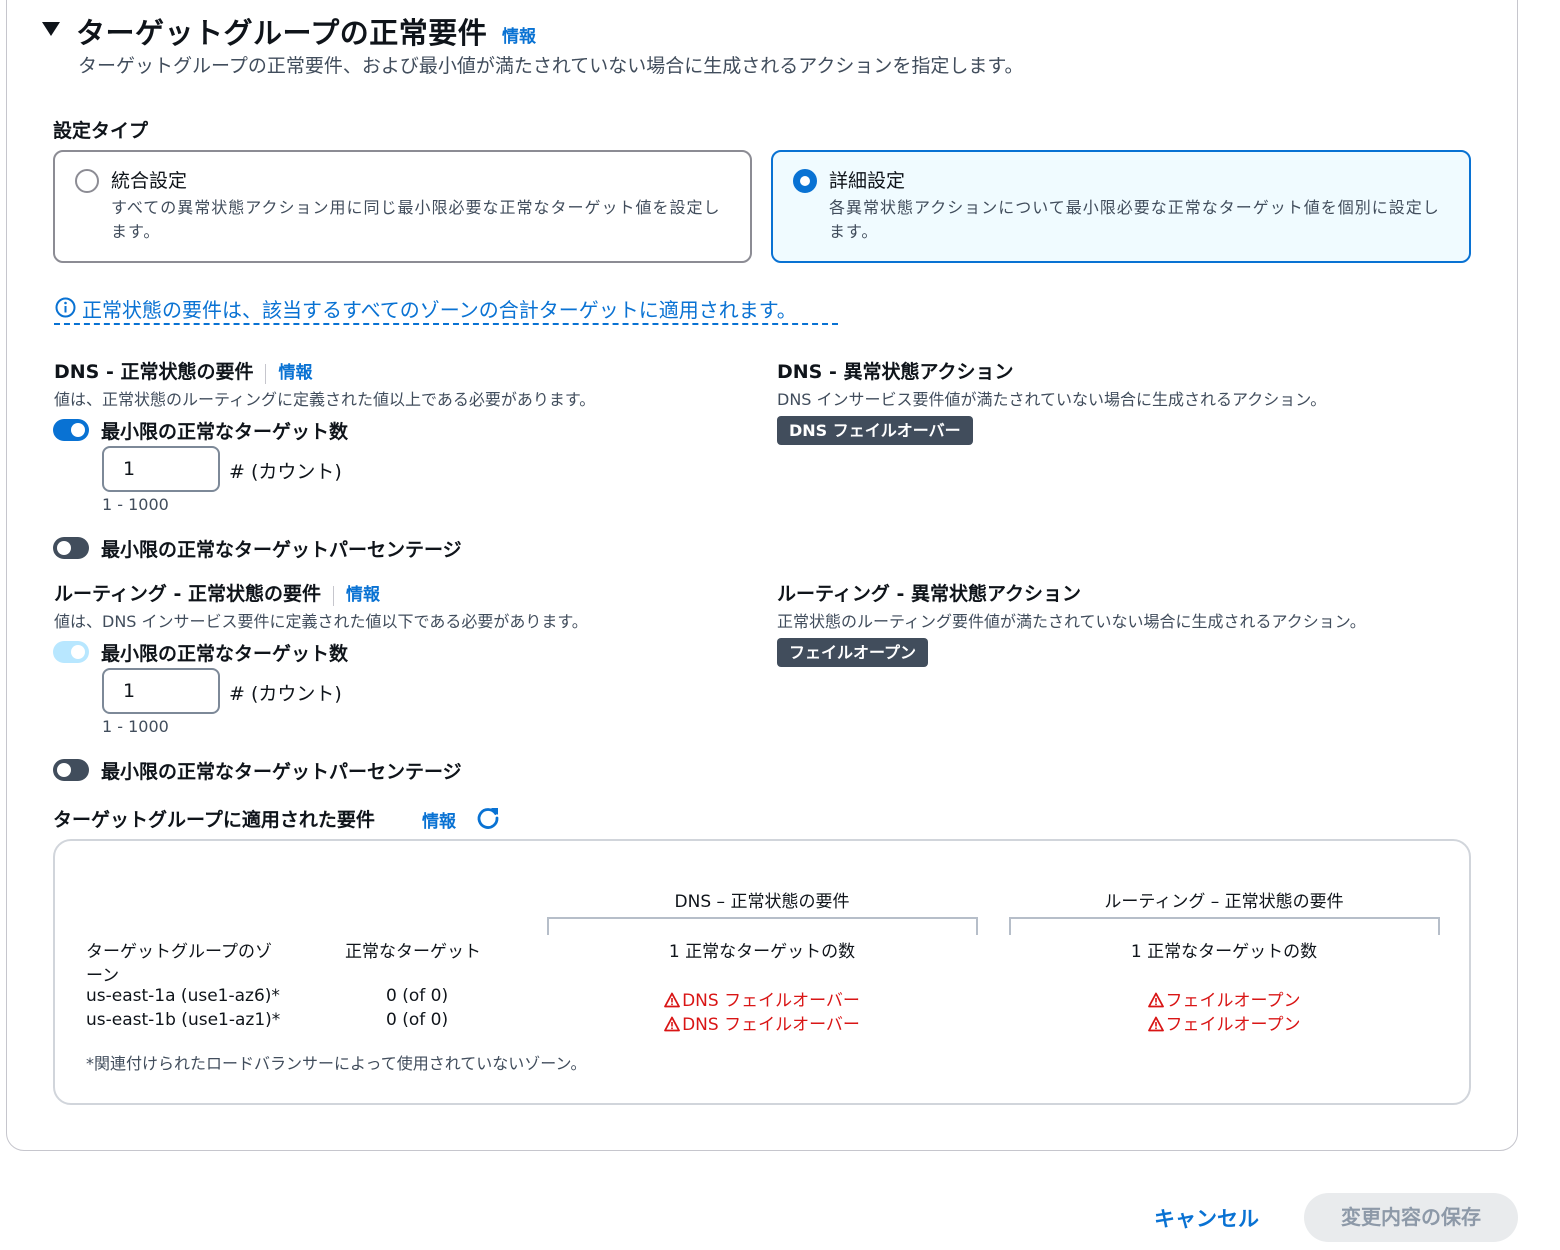 This screenshot has height=1250, width=1560. What do you see at coordinates (179, 952) in the screenshot?
I see `col-zone-header-line1: ターゲットグループのゾ` at bounding box center [179, 952].